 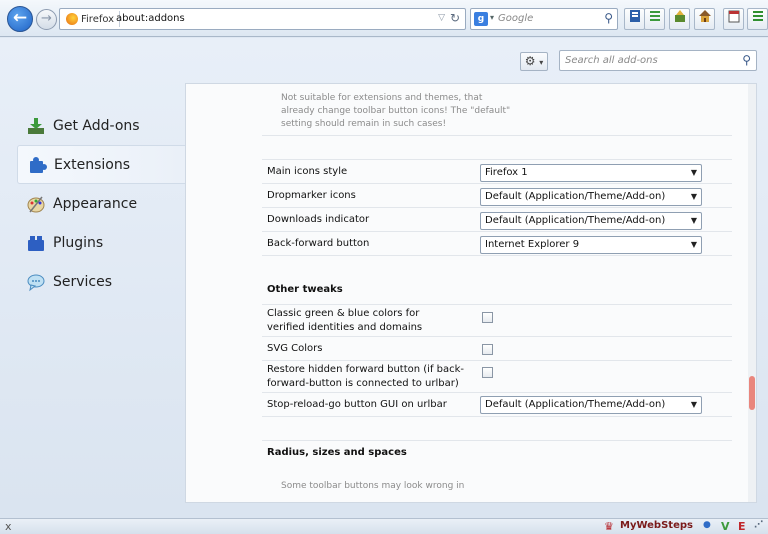 What do you see at coordinates (656, 525) in the screenshot?
I see `mywebsteps-label: MyWebSteps` at bounding box center [656, 525].